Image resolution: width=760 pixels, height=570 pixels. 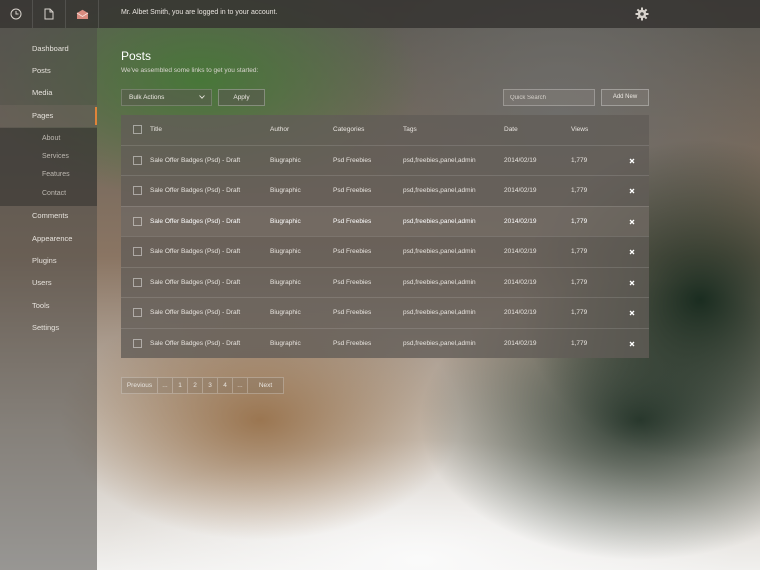 What do you see at coordinates (48, 194) in the screenshot?
I see `sidebar-subitem-contact: Contact` at bounding box center [48, 194].